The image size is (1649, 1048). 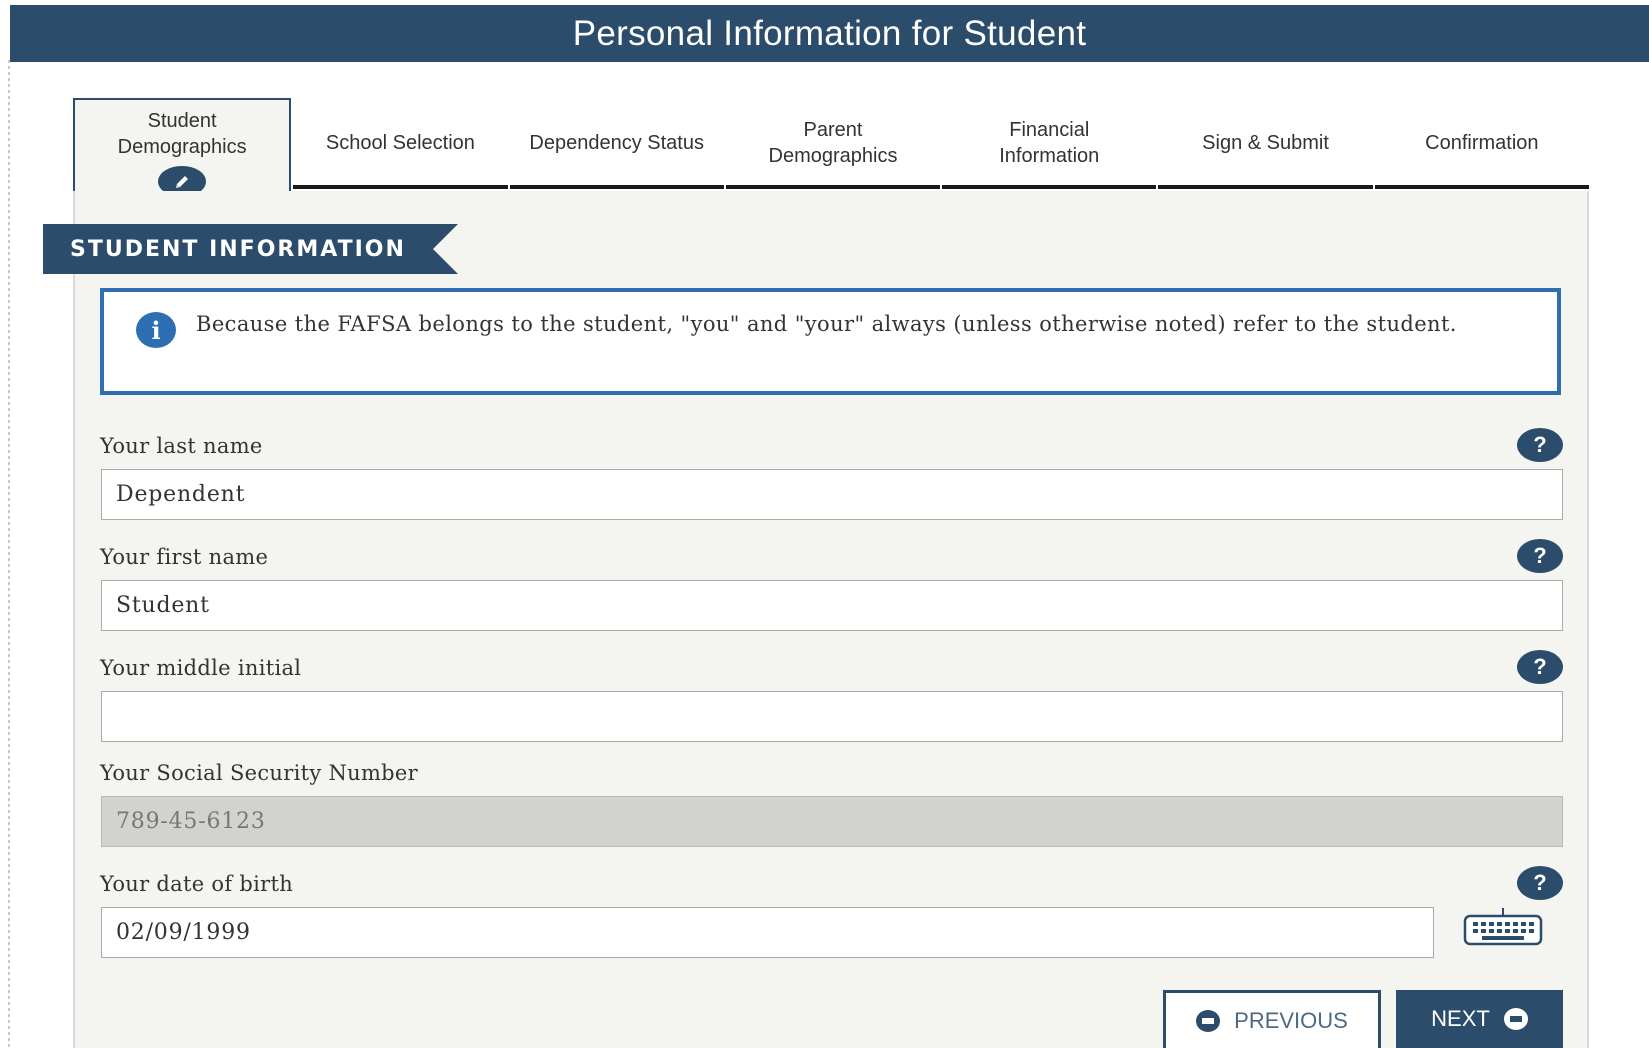 I want to click on tab-dependency-status: Dependency Status, so click(x=616, y=144).